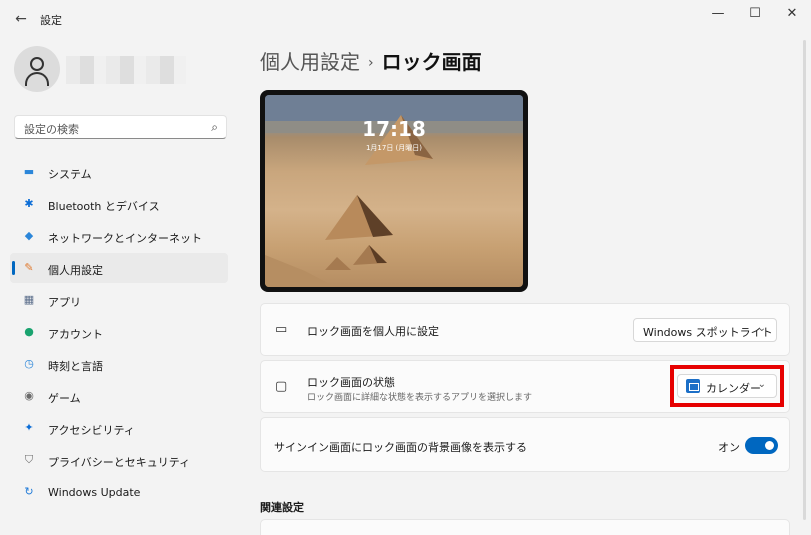  I want to click on bluetooth-icon: ✱, so click(29, 203).